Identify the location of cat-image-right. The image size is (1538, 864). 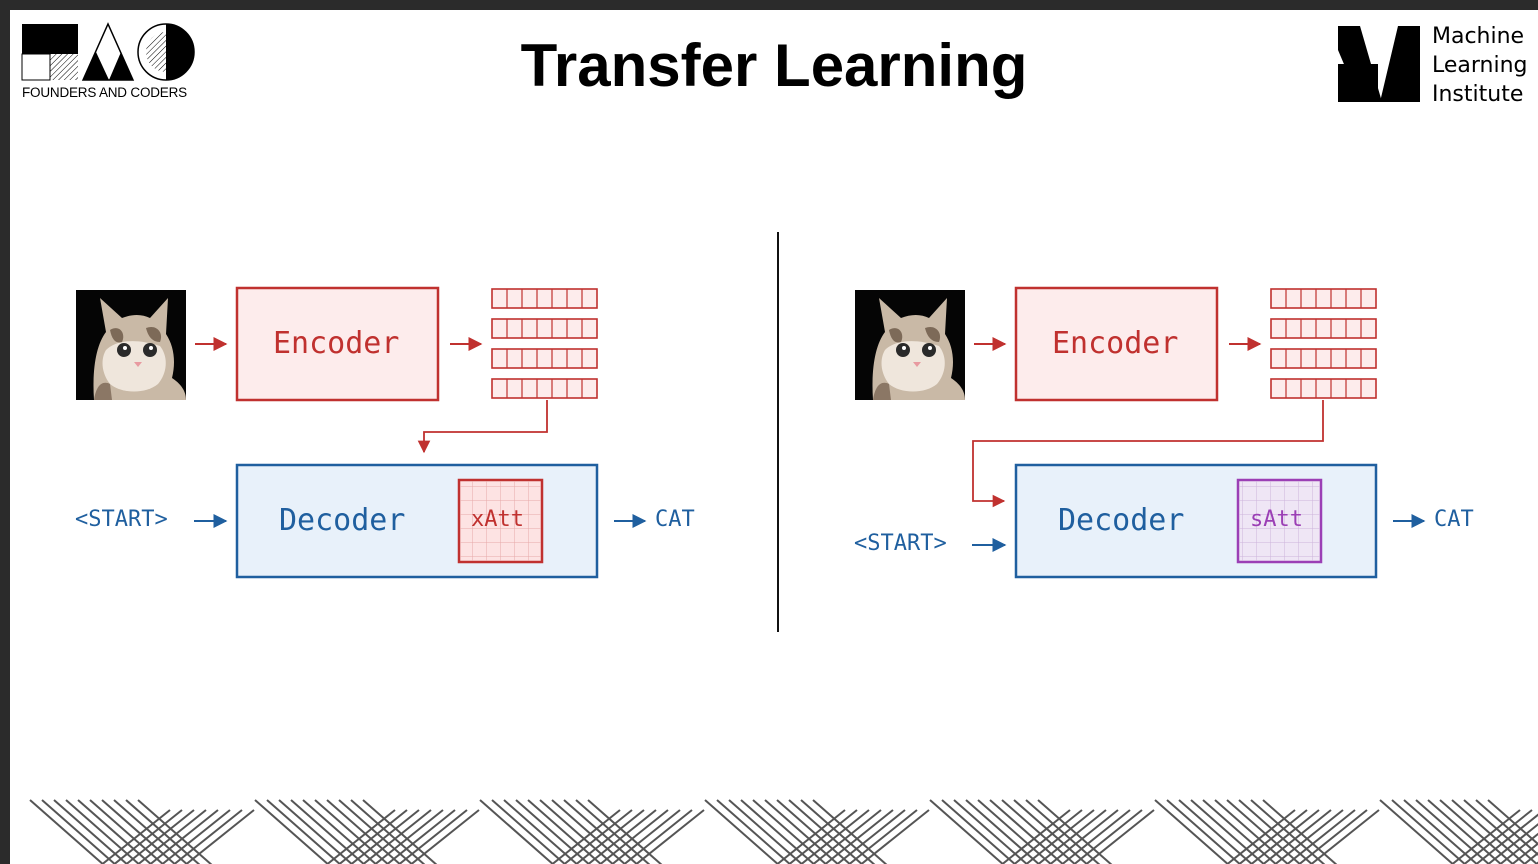
(910, 345).